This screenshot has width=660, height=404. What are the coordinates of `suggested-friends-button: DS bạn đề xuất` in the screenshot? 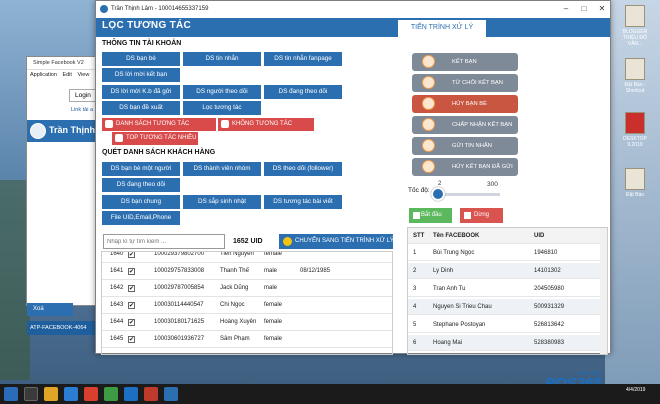 It's located at (141, 108).